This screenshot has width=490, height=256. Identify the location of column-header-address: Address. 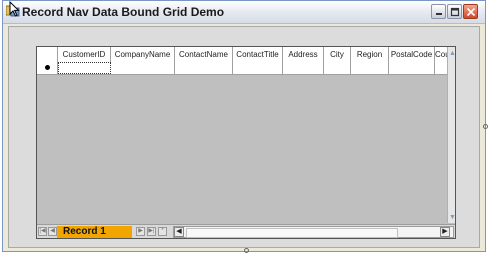
(303, 54).